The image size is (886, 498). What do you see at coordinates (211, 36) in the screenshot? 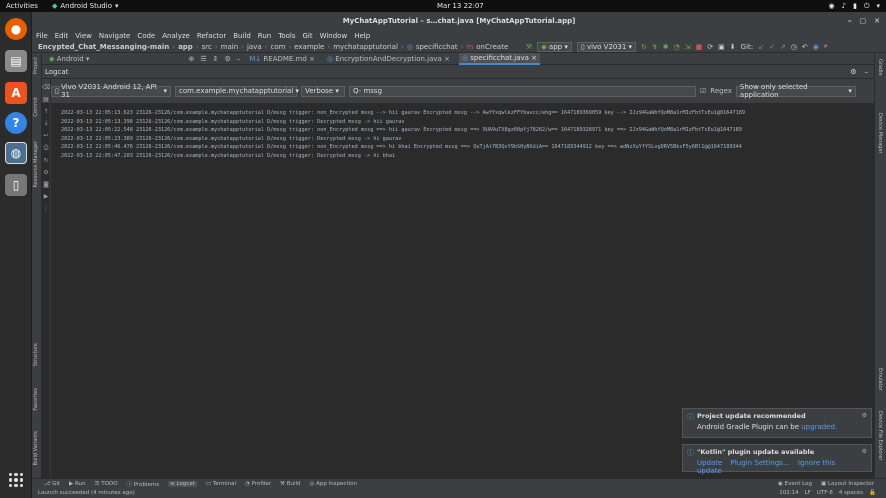
I see `menu-refactor: Refactor` at bounding box center [211, 36].